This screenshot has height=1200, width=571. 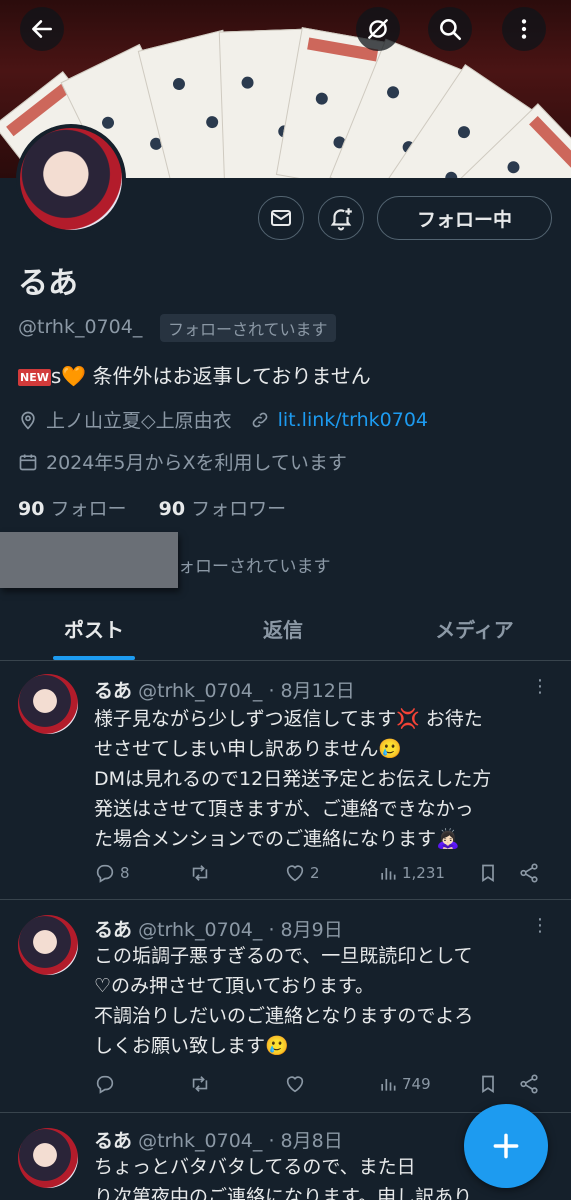 I want to click on post-header: るあ @trhk_0704_ · 8月12日, so click(x=224, y=689).